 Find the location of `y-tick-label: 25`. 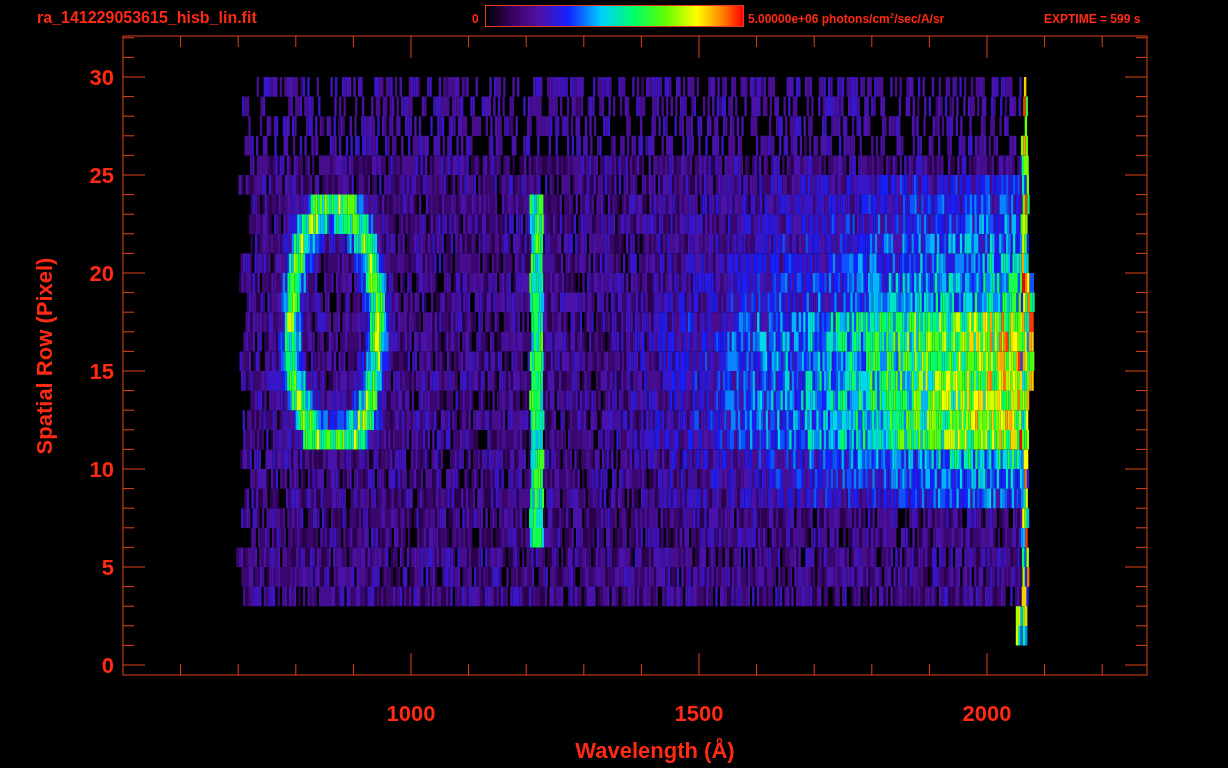

y-tick-label: 25 is located at coordinates (101, 175).